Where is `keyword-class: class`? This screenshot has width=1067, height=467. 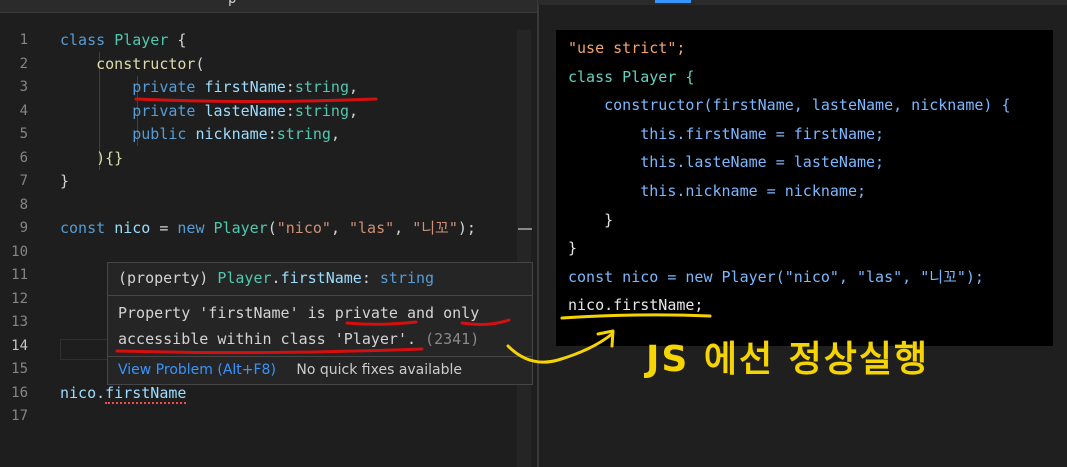 keyword-class: class is located at coordinates (83, 40).